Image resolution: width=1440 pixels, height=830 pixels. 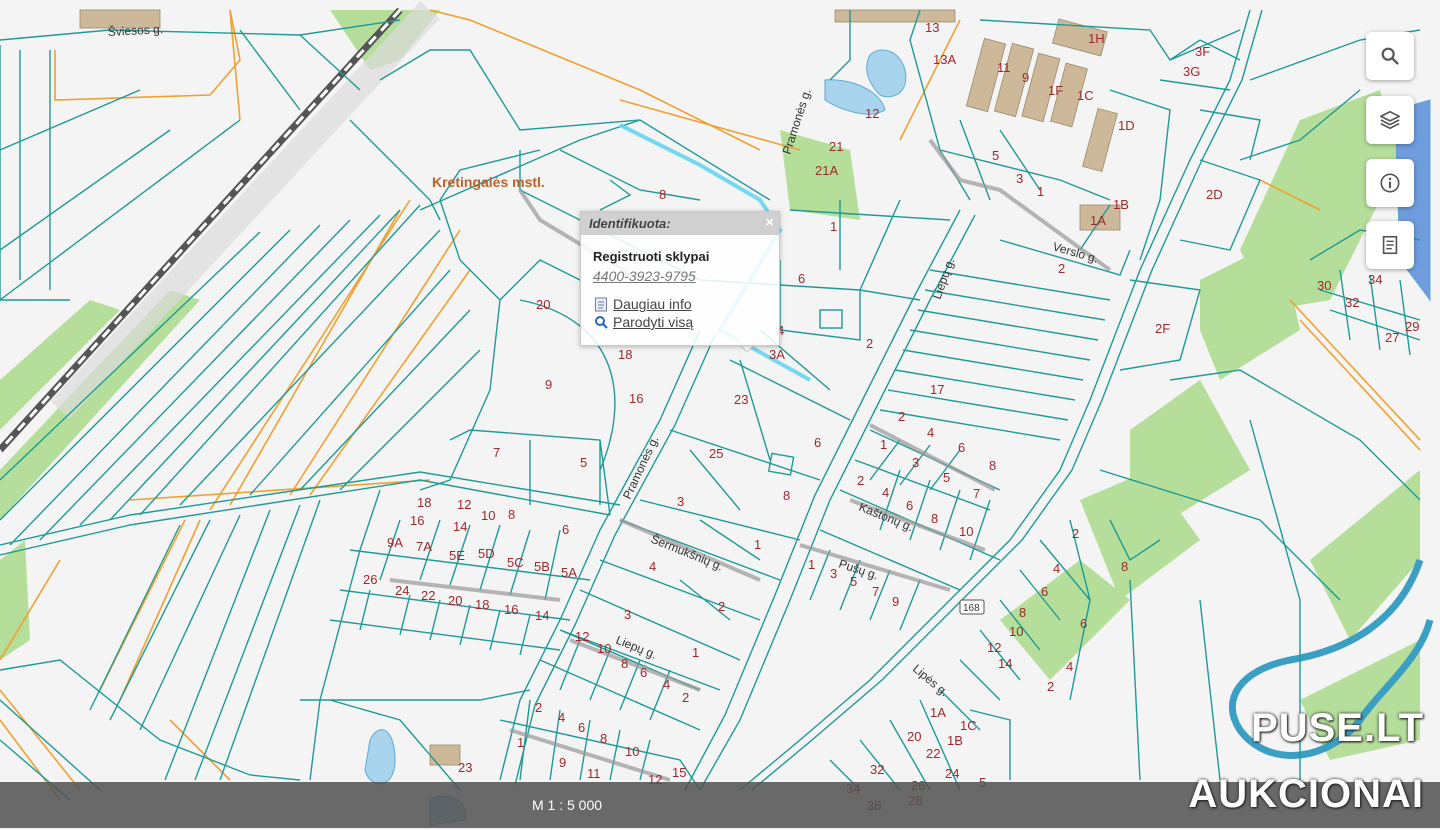 I want to click on parcel-number: 9A, so click(x=395, y=542).